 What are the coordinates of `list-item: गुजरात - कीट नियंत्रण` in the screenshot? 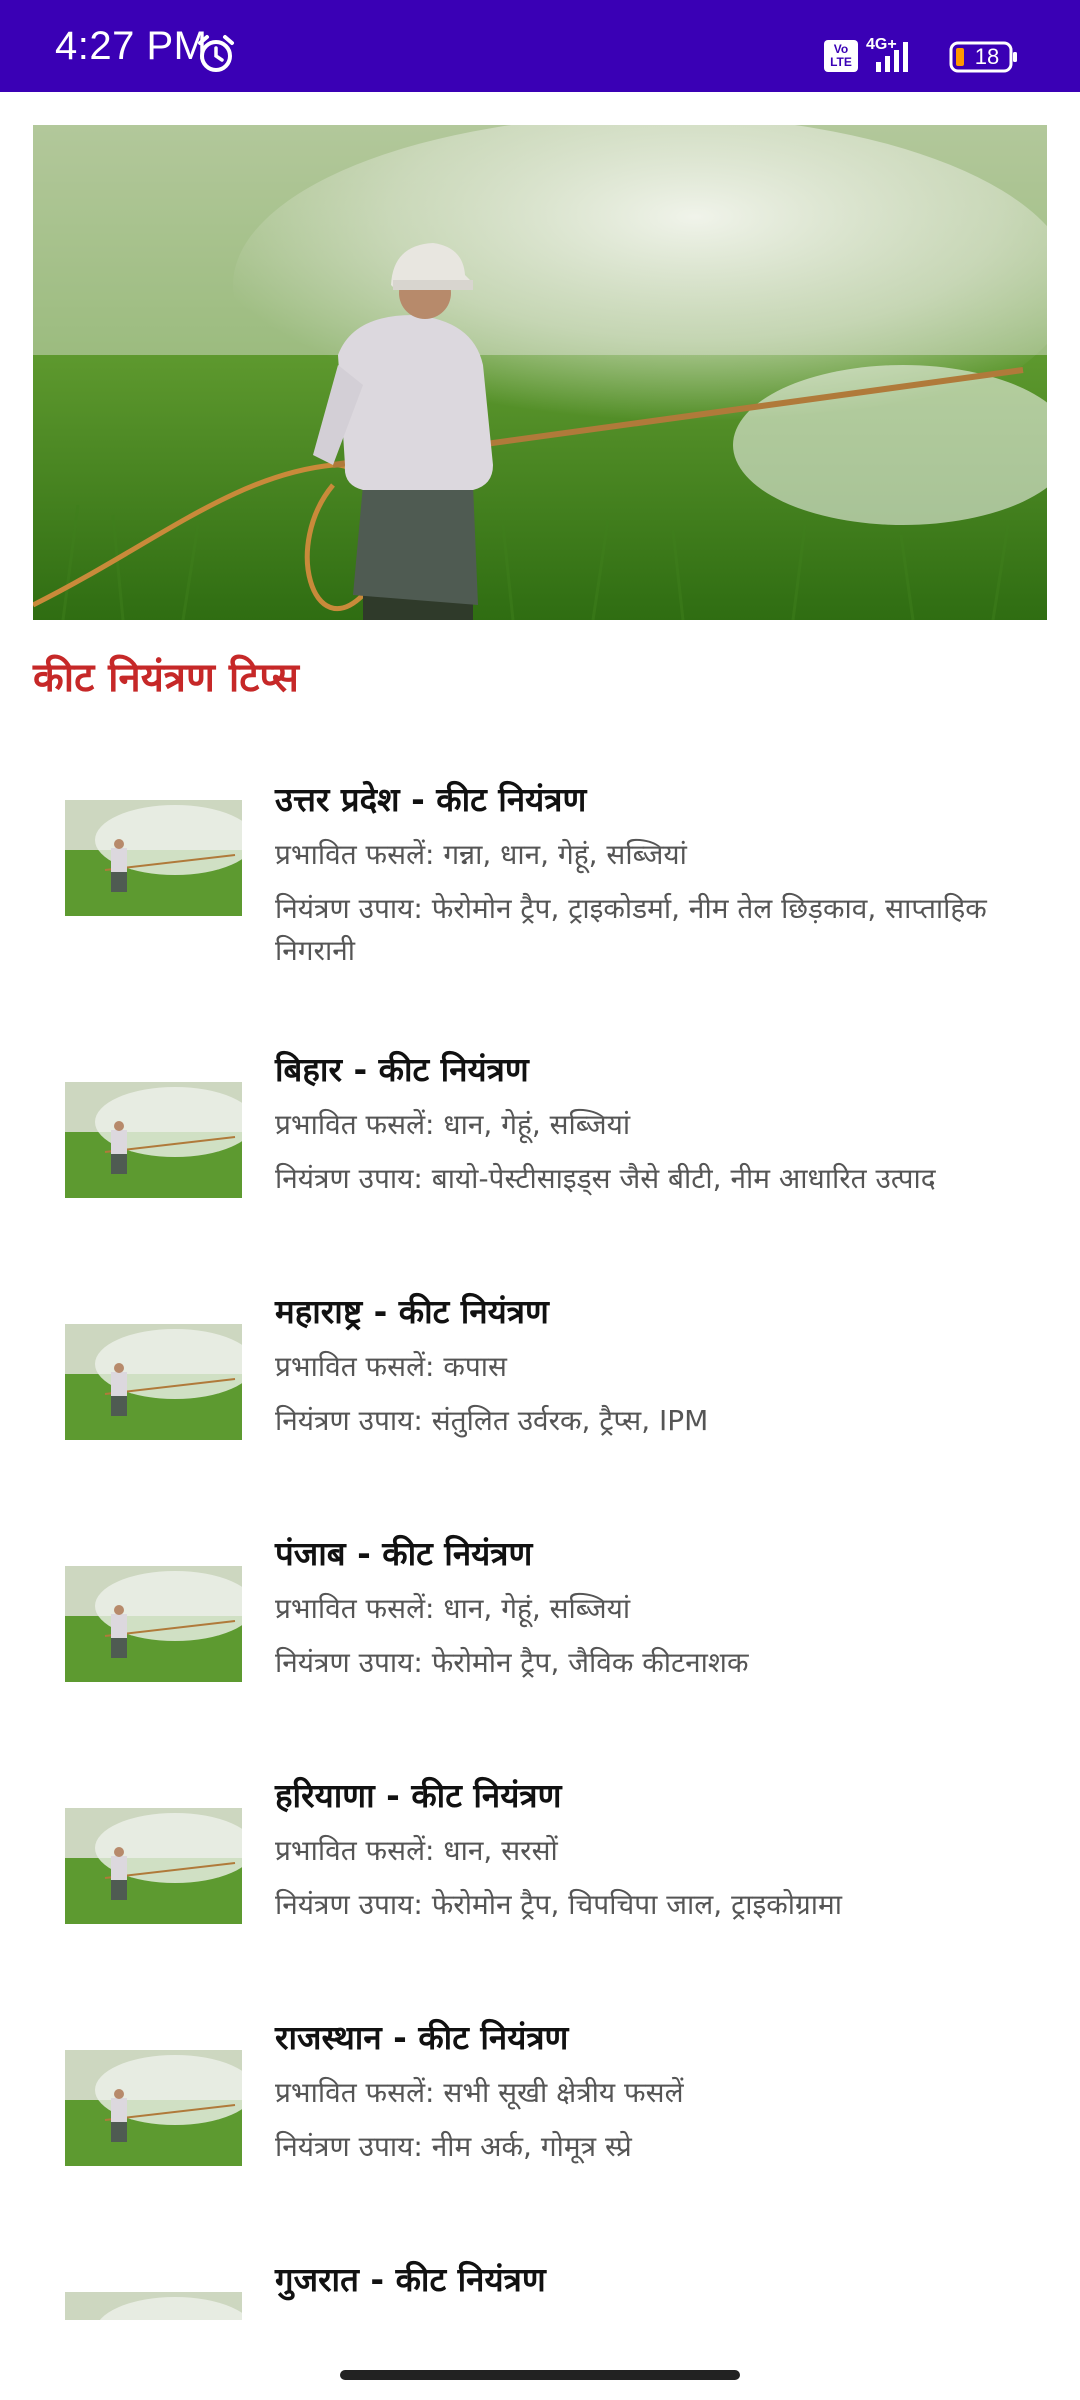 It's located at (540, 2270).